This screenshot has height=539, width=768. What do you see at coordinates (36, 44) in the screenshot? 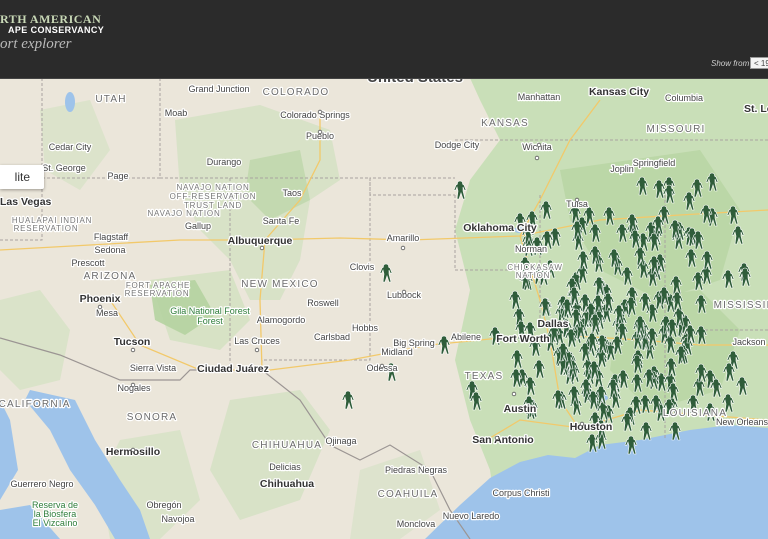
I see `logo-tagline: ort explorer` at bounding box center [36, 44].